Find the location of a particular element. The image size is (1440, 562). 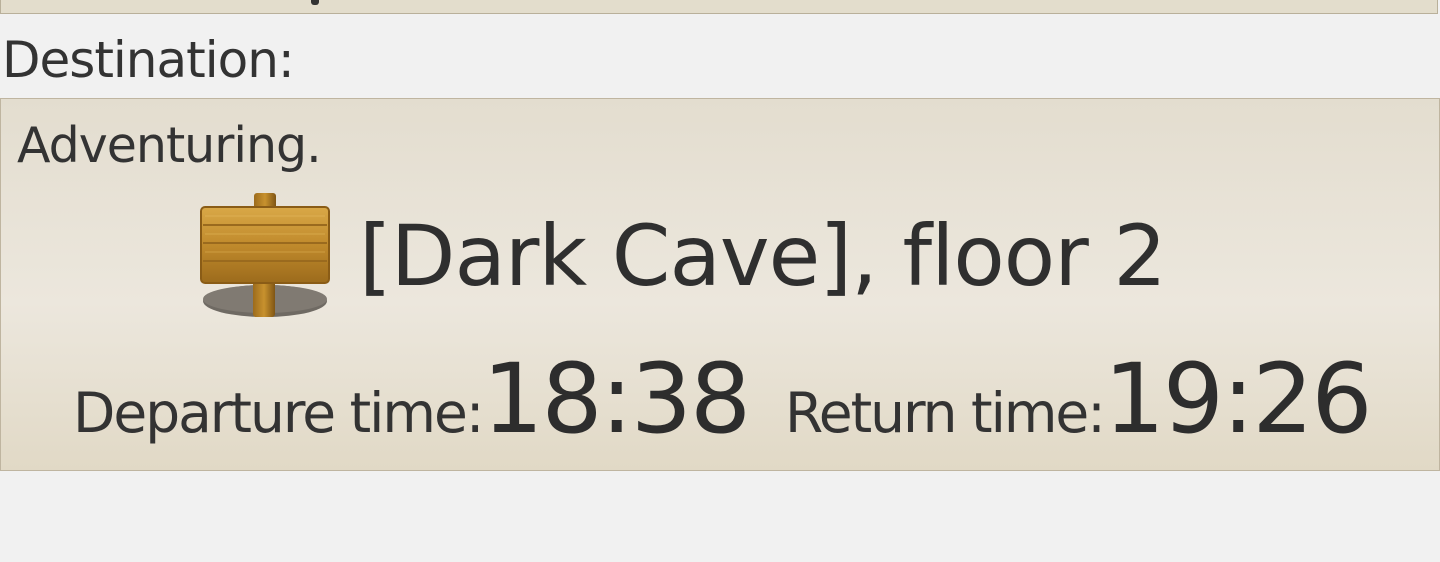

departure-time-label: Departure time: is located at coordinates (278, 413).